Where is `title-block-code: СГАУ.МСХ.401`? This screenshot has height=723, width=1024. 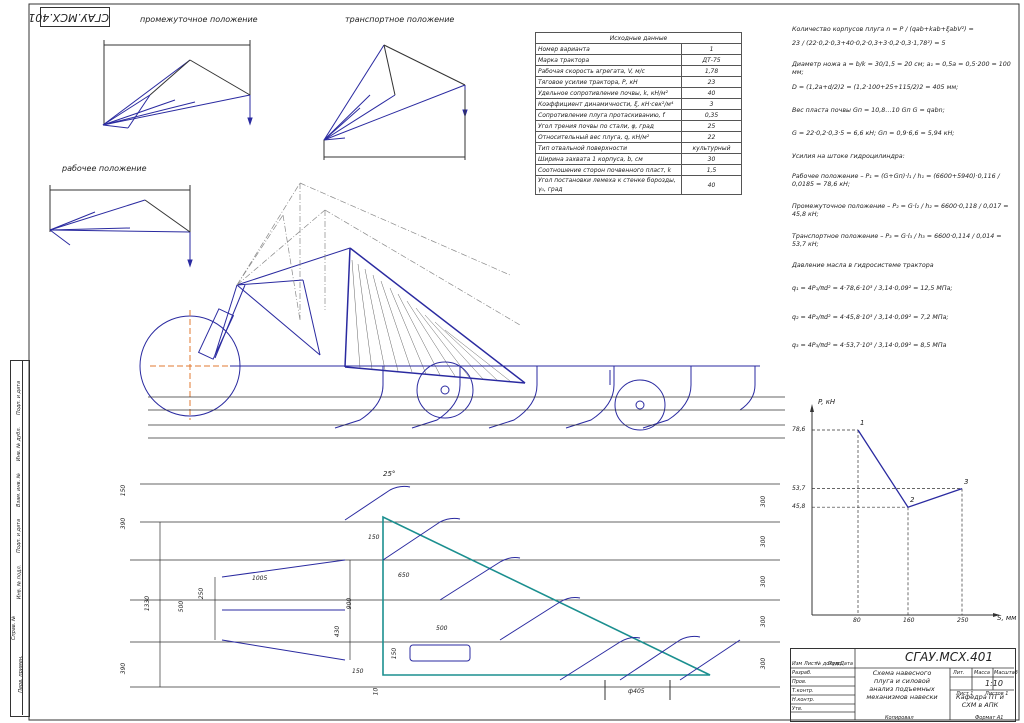
title-block-code: СГАУ.МСХ.401 is located at coordinates (949, 657).